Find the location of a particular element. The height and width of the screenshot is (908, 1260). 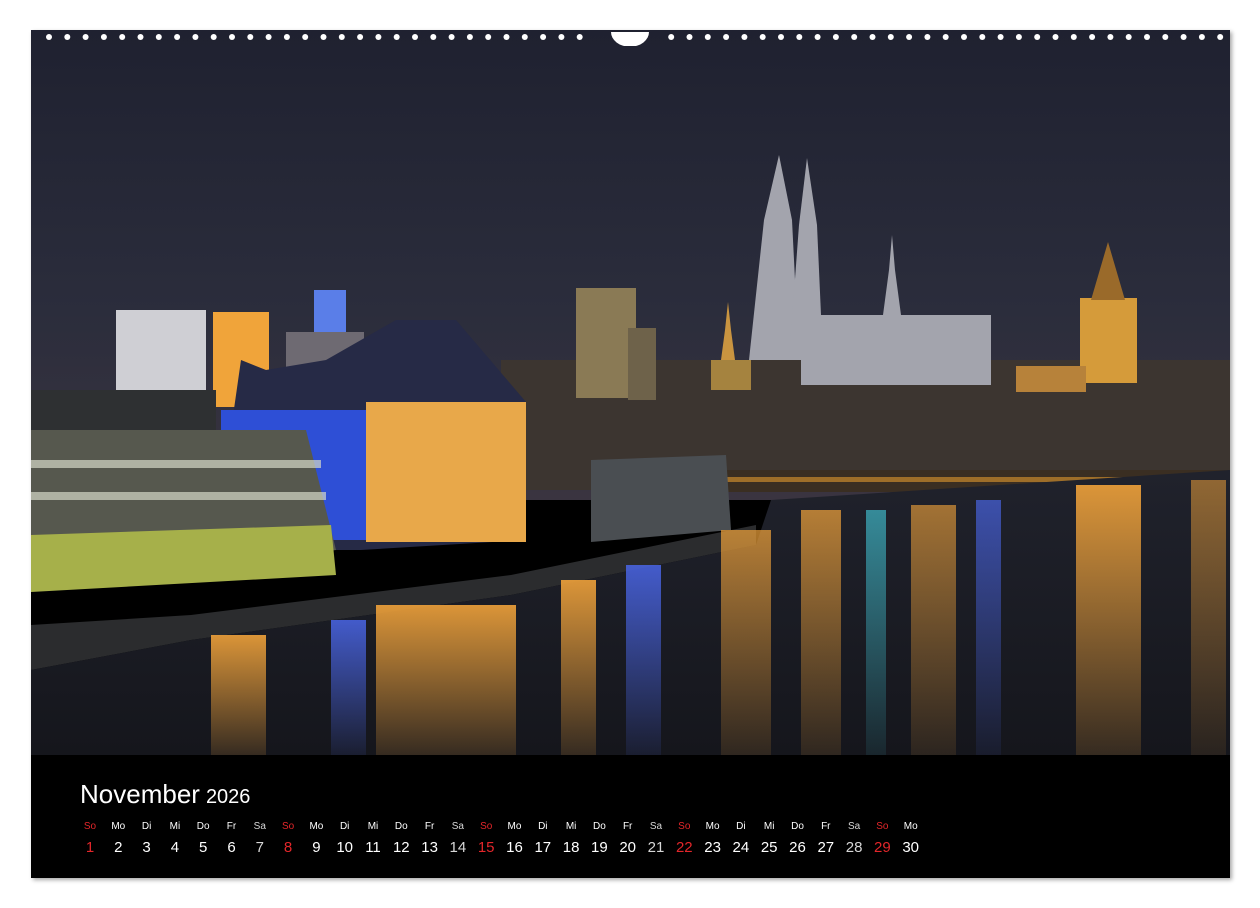

day-number: 3 is located at coordinates (146, 847).